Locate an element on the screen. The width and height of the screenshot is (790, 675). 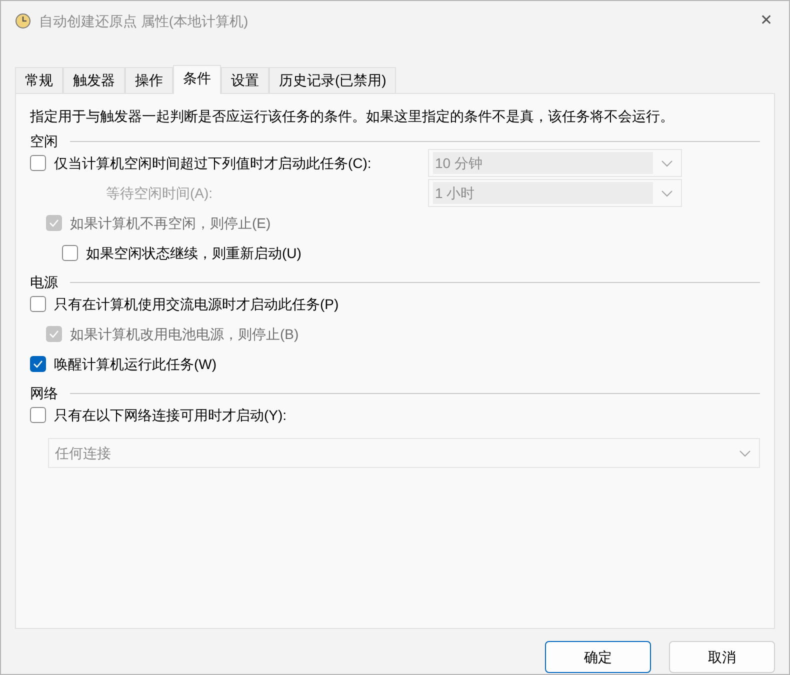
section-title: 网络 is located at coordinates (44, 393).